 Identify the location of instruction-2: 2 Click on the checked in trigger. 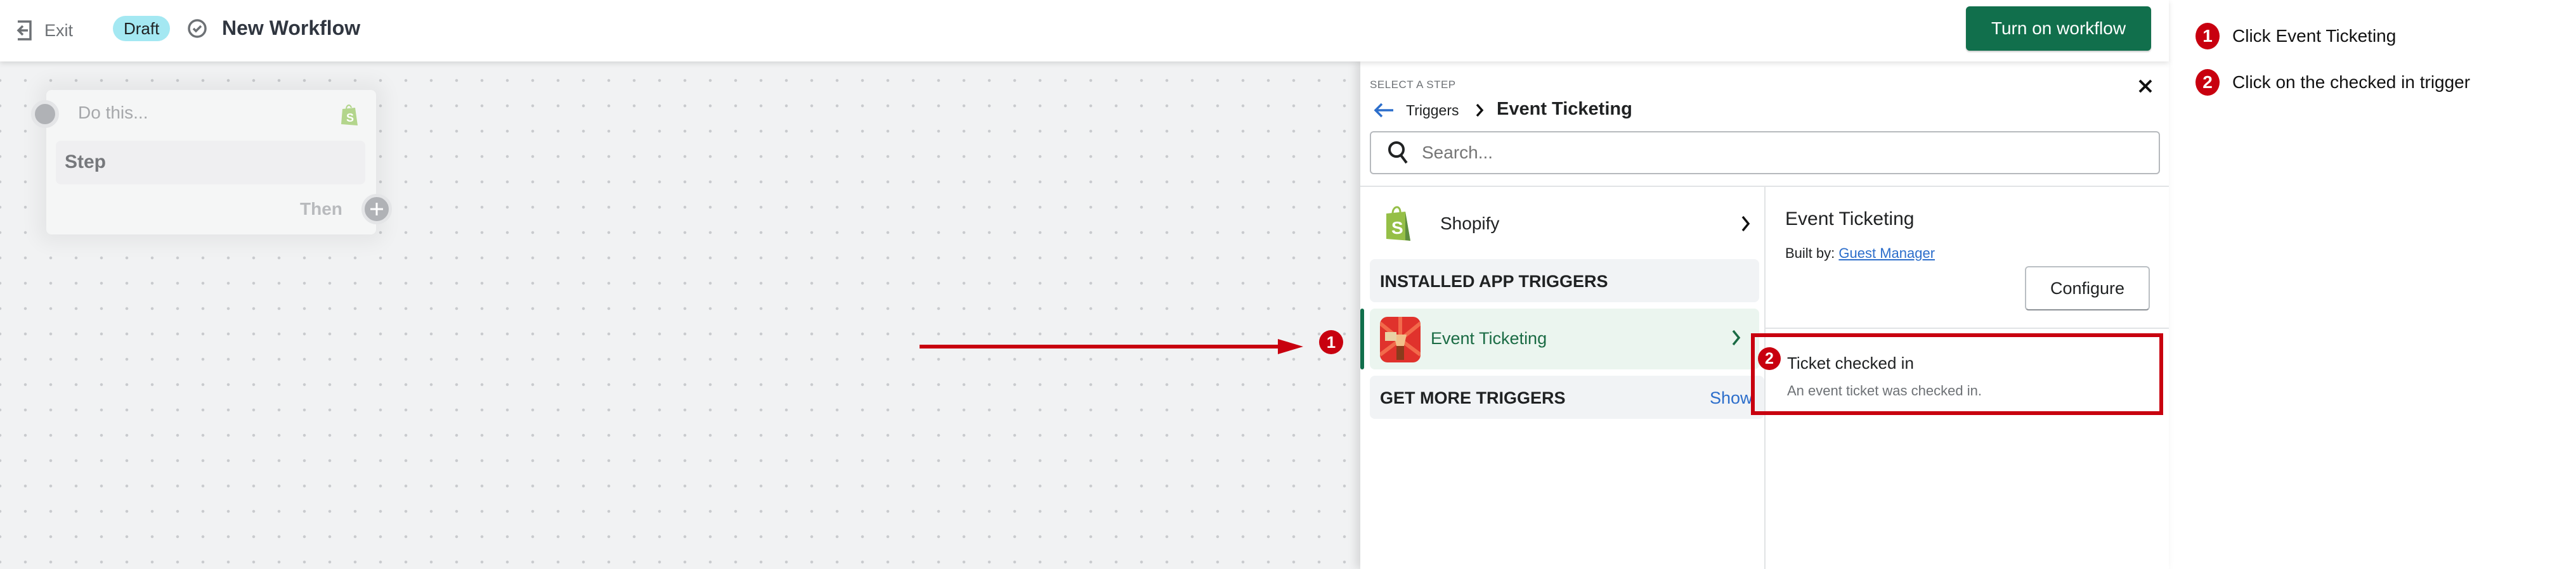
(2332, 82).